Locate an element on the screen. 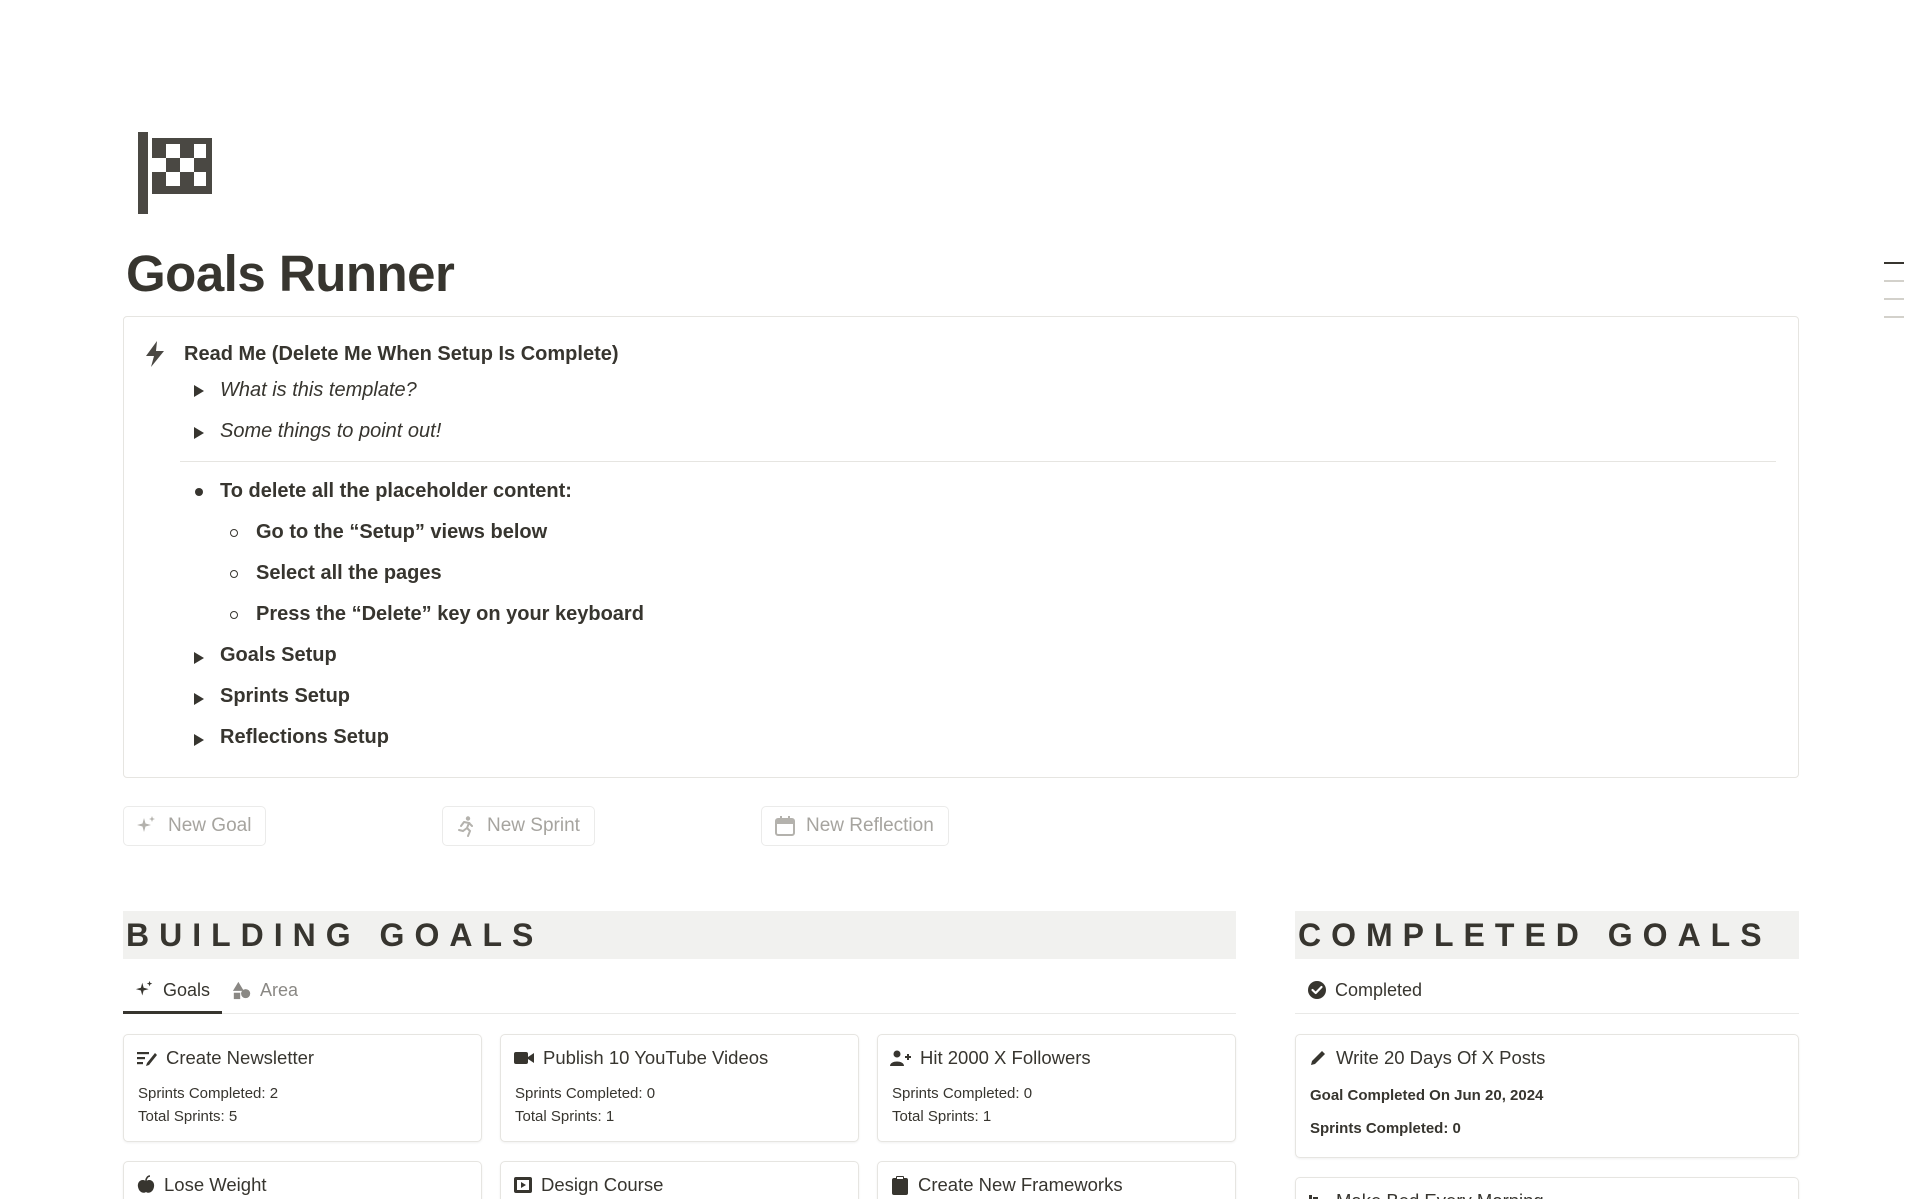 This screenshot has height=1199, width=1920. goal-card-title: Make Bed Every Morning is located at coordinates (1426, 1194).